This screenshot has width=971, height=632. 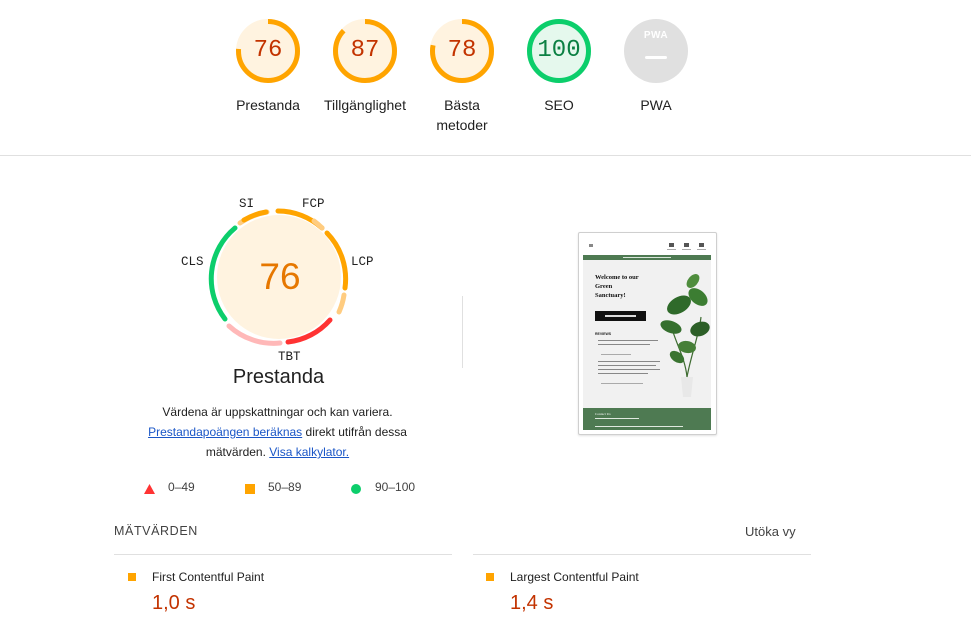 I want to click on description-line: mätvärden., so click(x=235, y=452).